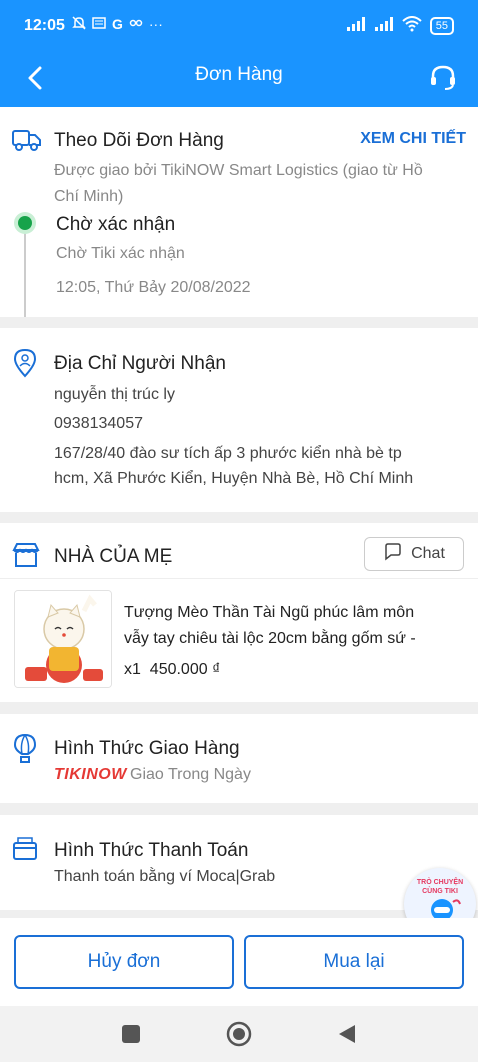  Describe the element at coordinates (393, 554) in the screenshot. I see `chat-bubble-icon` at that location.